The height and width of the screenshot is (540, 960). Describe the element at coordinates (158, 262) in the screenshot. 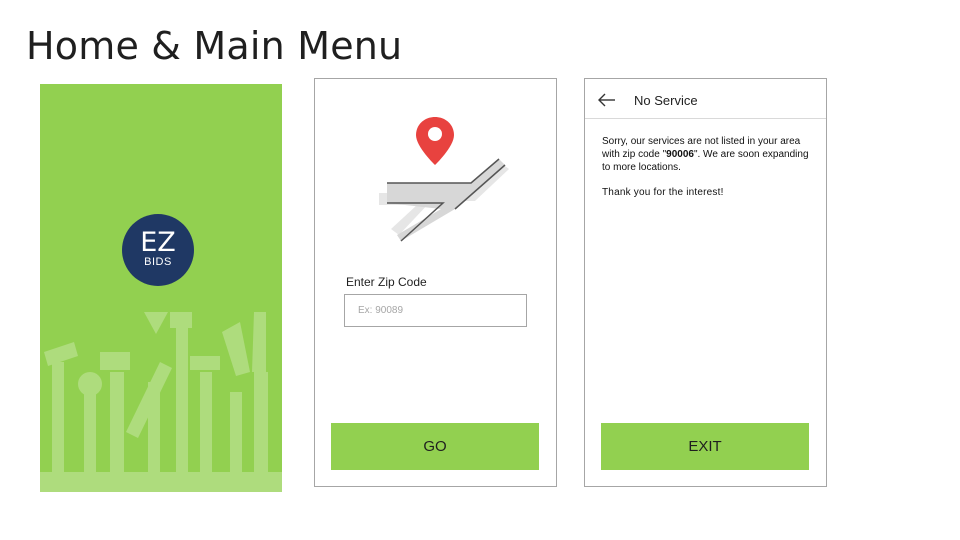

I see `logo-sub-text: BIDS` at that location.